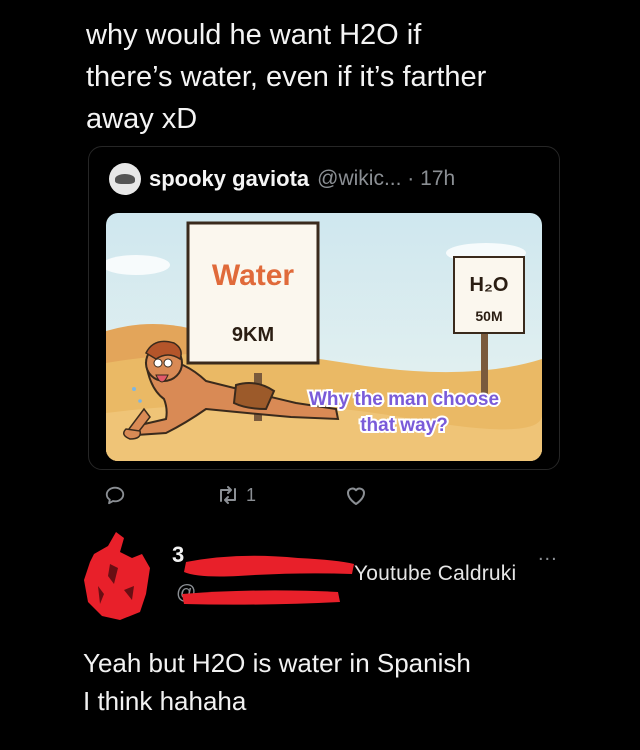  What do you see at coordinates (253, 275) in the screenshot?
I see `water-sign-title: Water` at bounding box center [253, 275].